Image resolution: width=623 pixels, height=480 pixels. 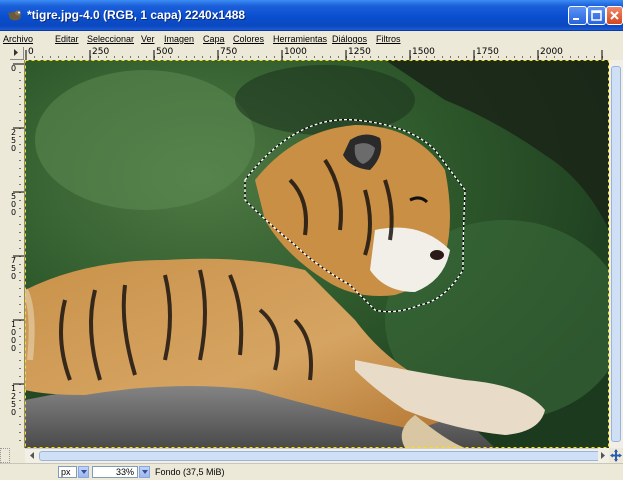 I want to click on close-icon, so click(x=614, y=15).